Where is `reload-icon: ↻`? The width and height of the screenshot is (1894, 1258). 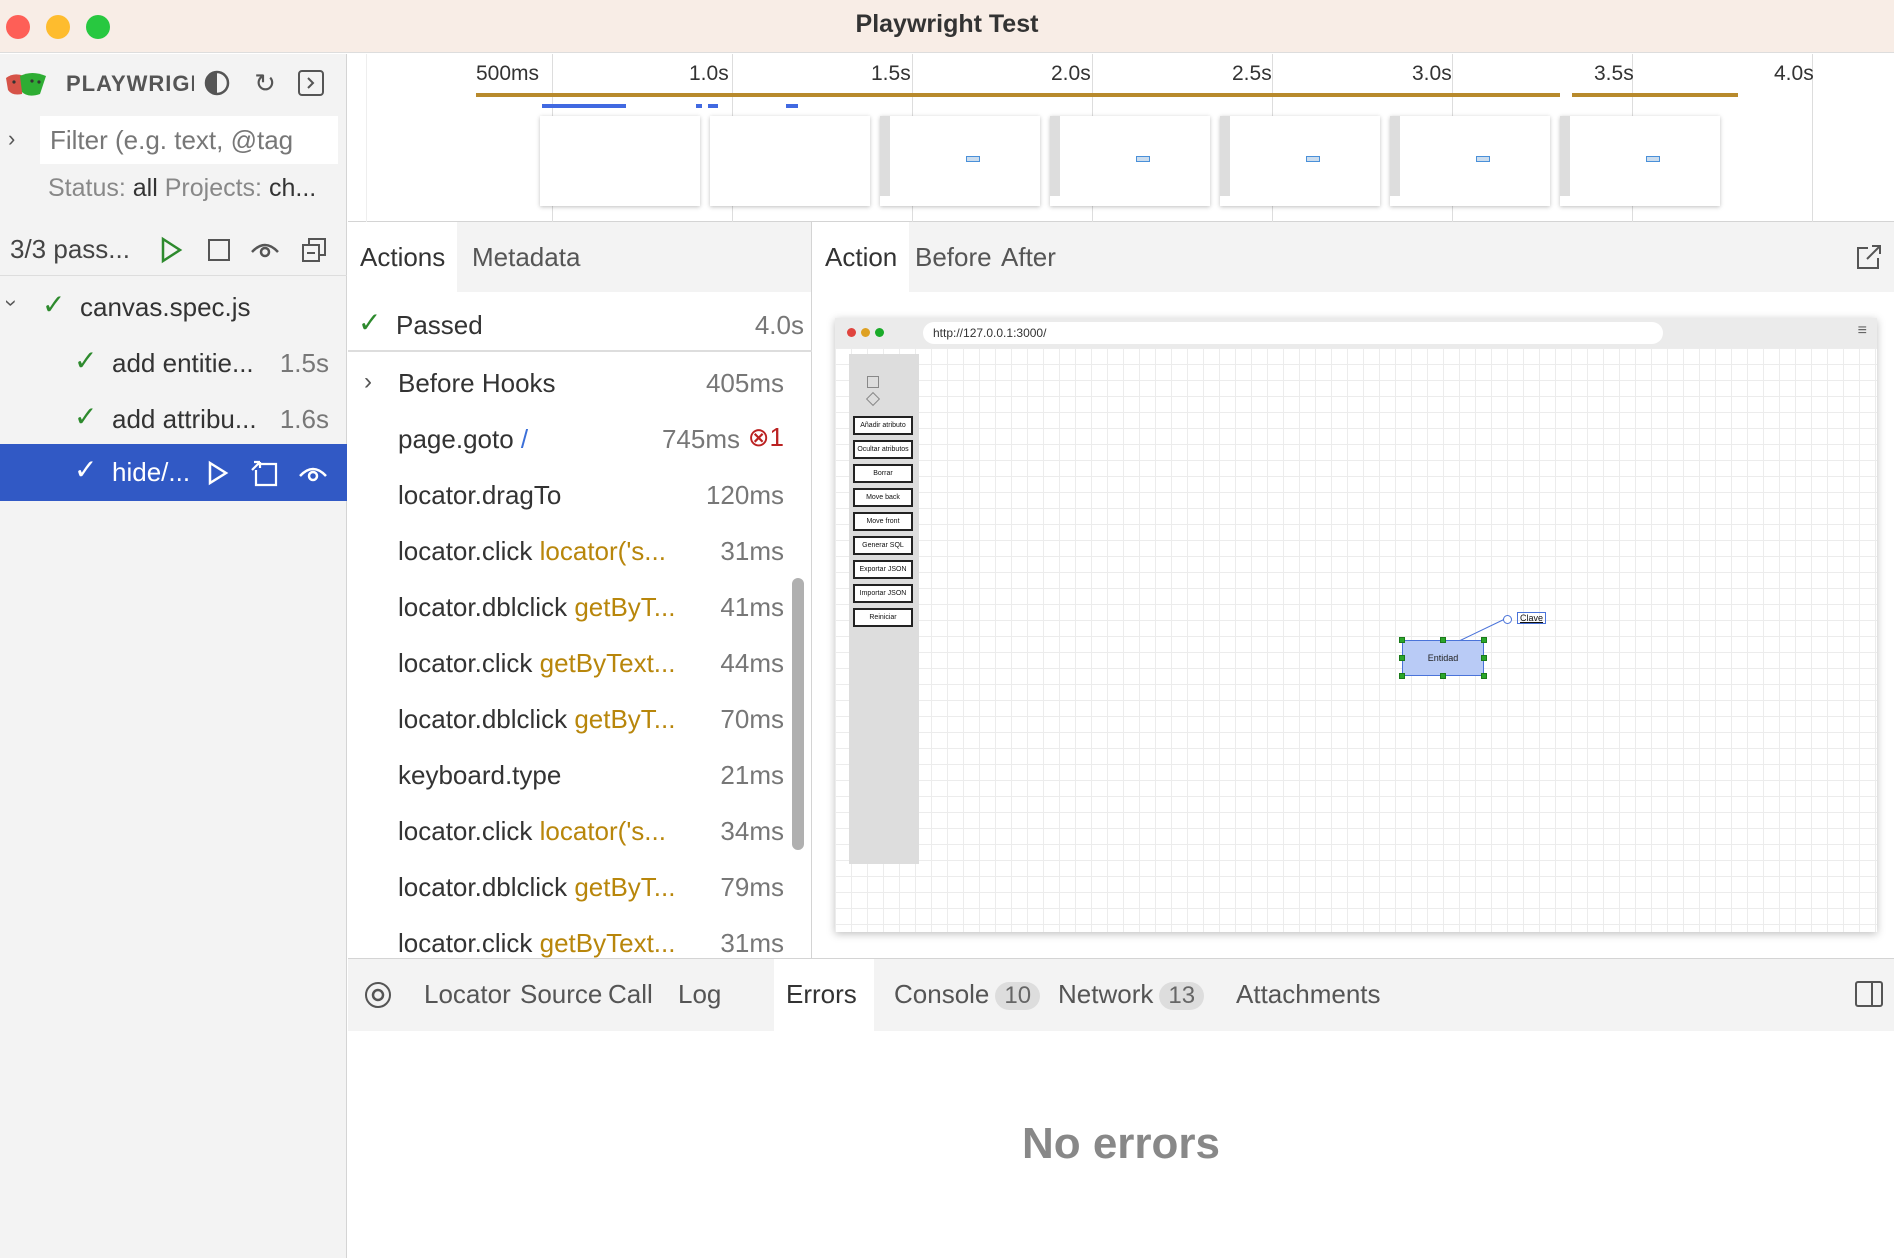
reload-icon: ↻ is located at coordinates (265, 83).